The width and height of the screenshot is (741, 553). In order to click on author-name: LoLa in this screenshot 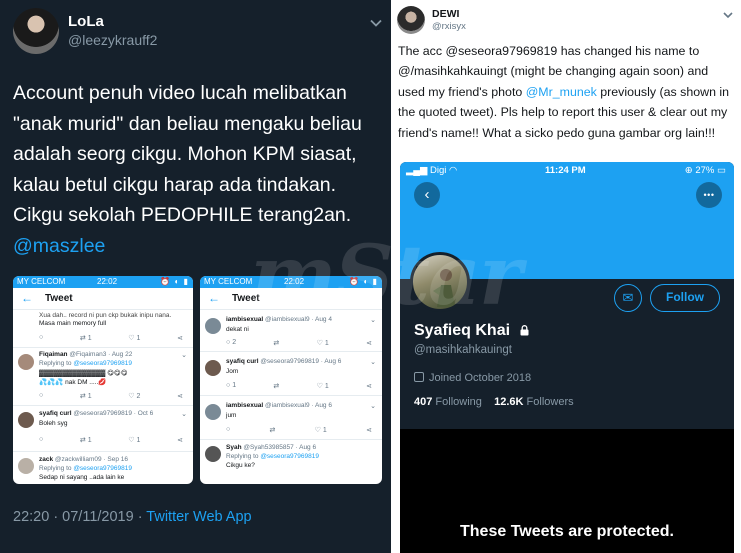, I will do `click(86, 21)`.